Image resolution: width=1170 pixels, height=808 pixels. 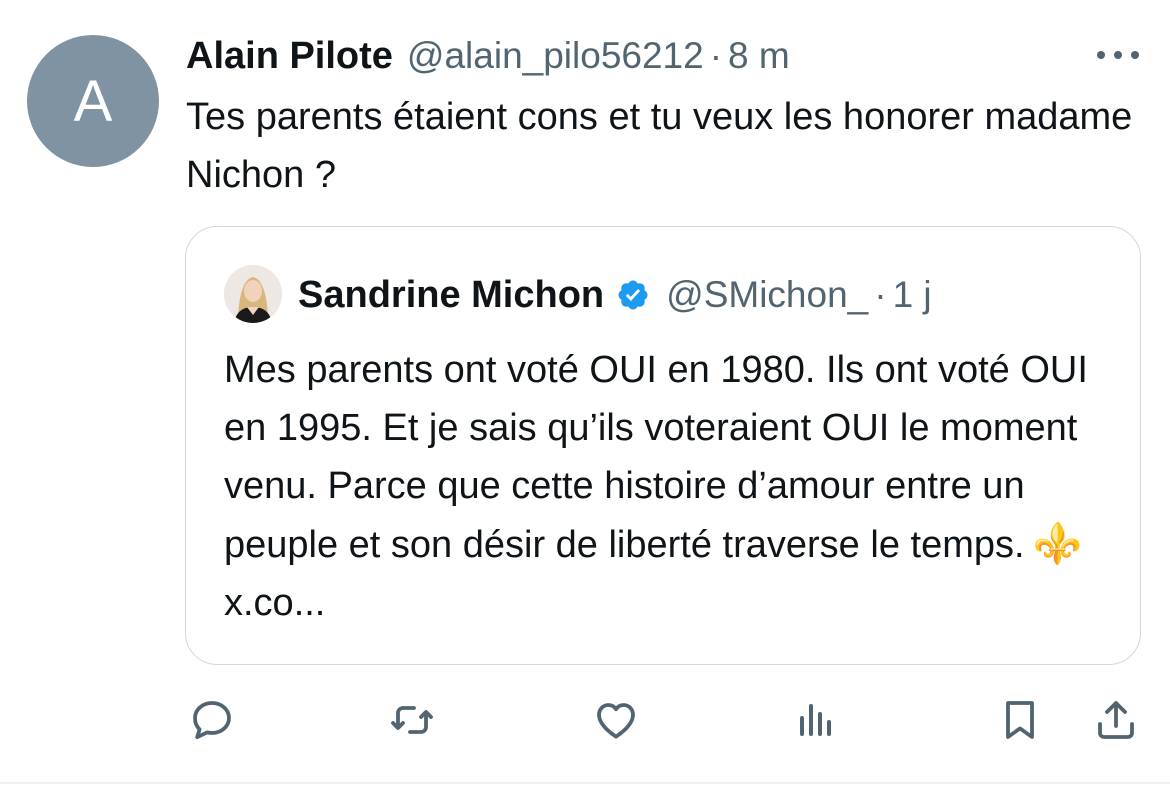 I want to click on quoted-tweet-timestamp: 1 j, so click(x=912, y=295).